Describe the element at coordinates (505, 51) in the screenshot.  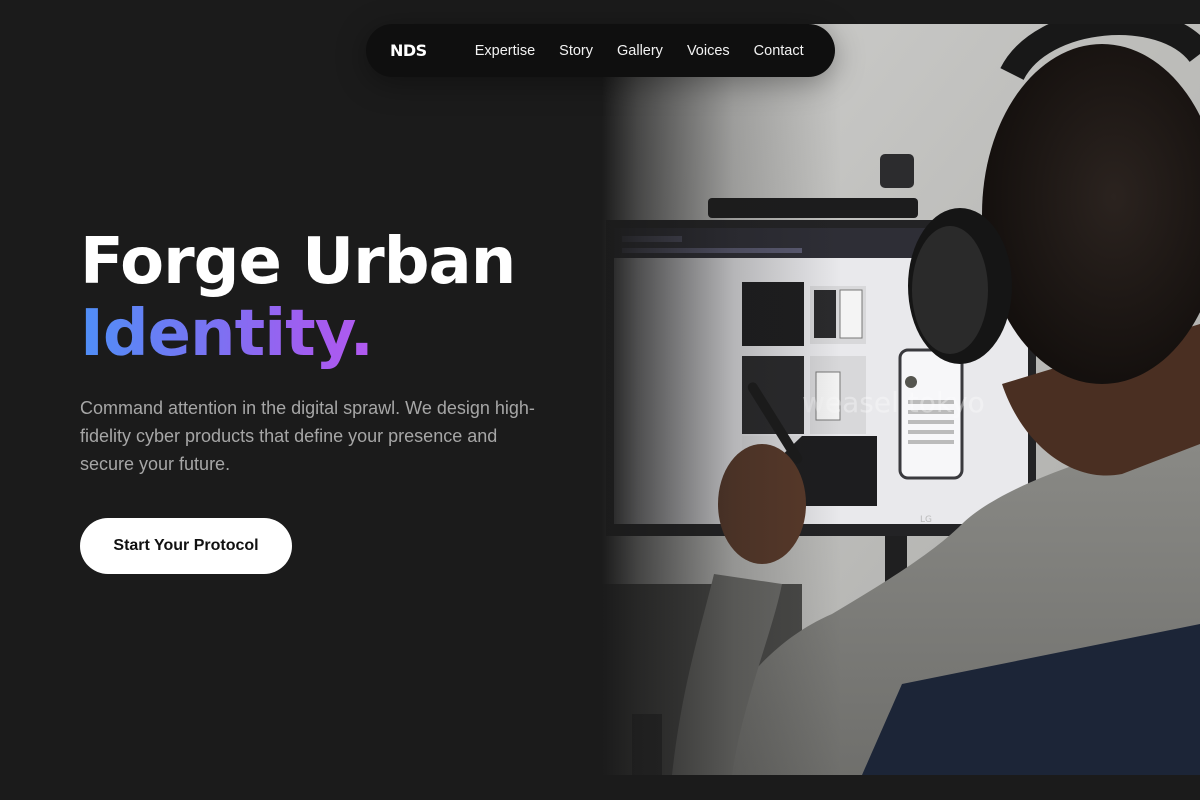
I see `nav-link-expertise: Expertise` at that location.